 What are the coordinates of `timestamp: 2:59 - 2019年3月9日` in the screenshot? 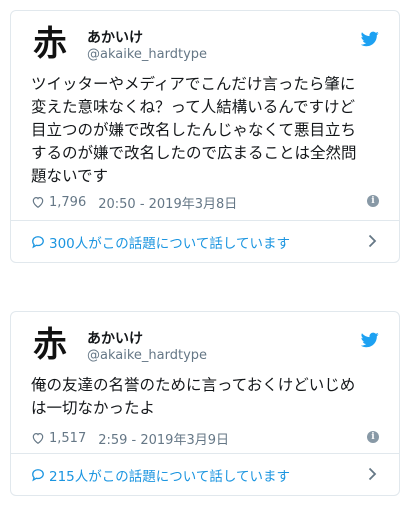 It's located at (163, 438).